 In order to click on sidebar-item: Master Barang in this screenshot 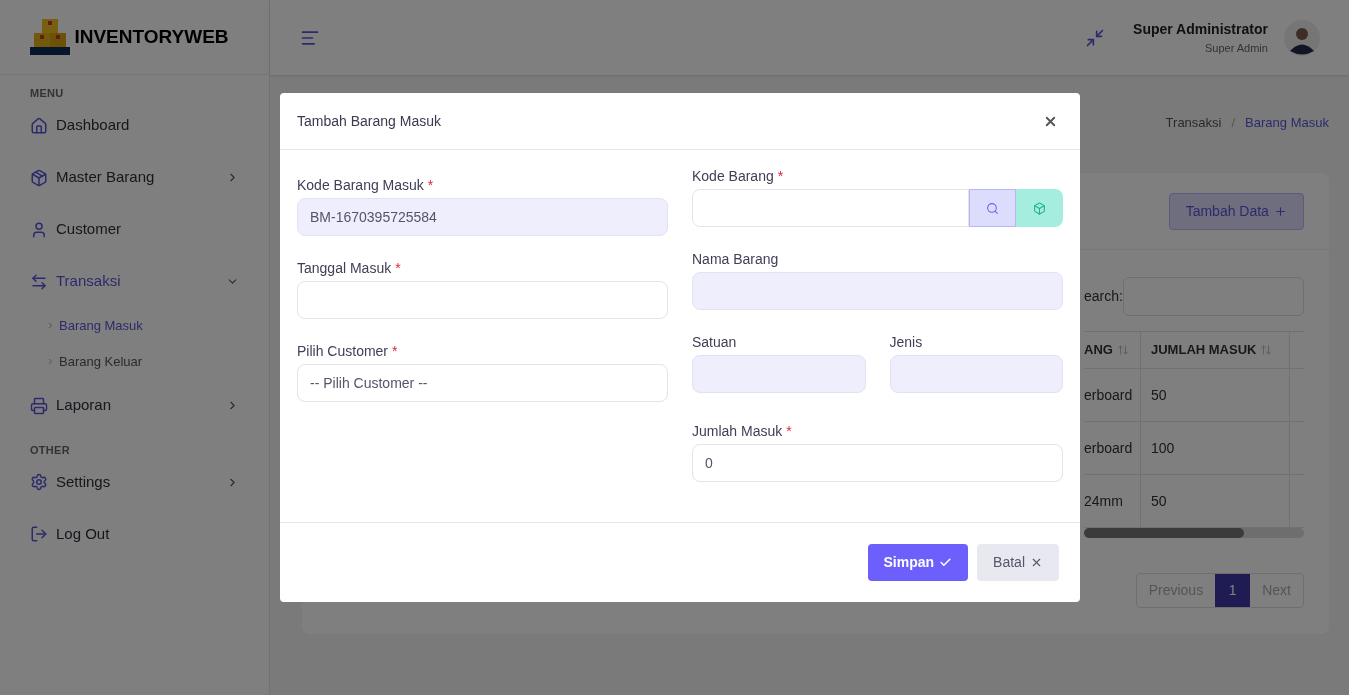, I will do `click(134, 177)`.